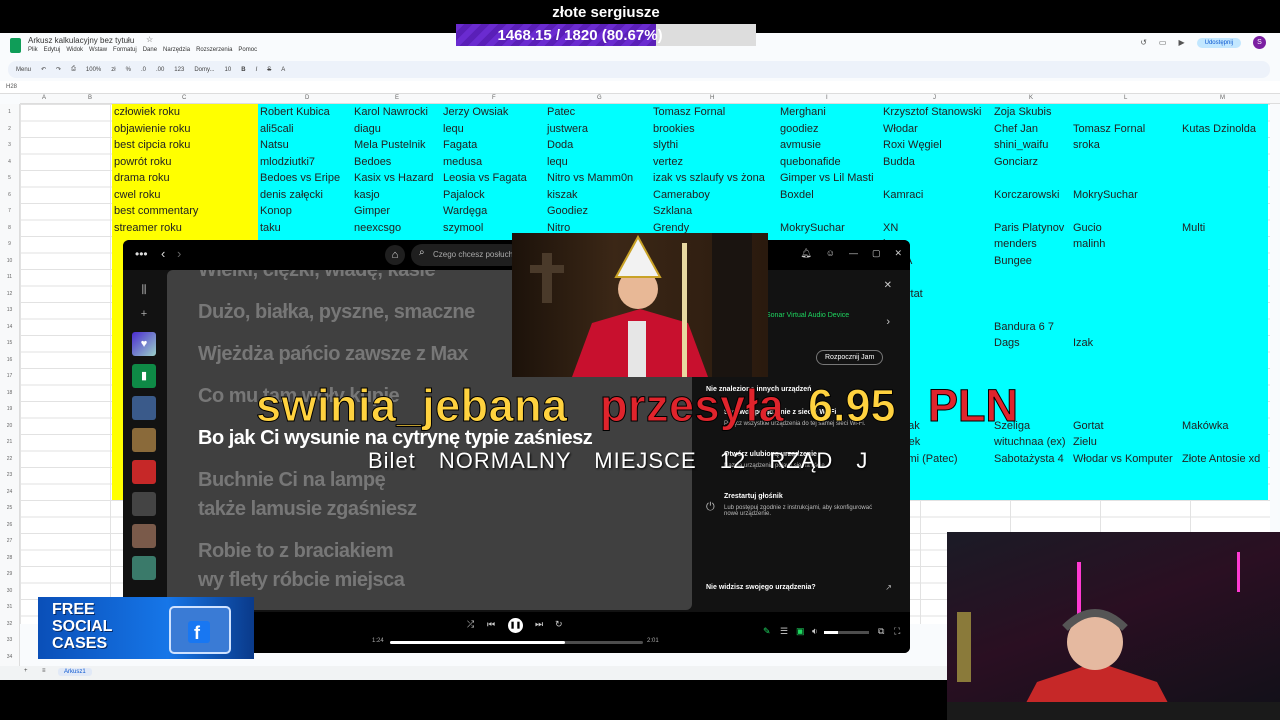 This screenshot has width=1280, height=720. I want to click on sheet-cell: Makówka, so click(1205, 426).